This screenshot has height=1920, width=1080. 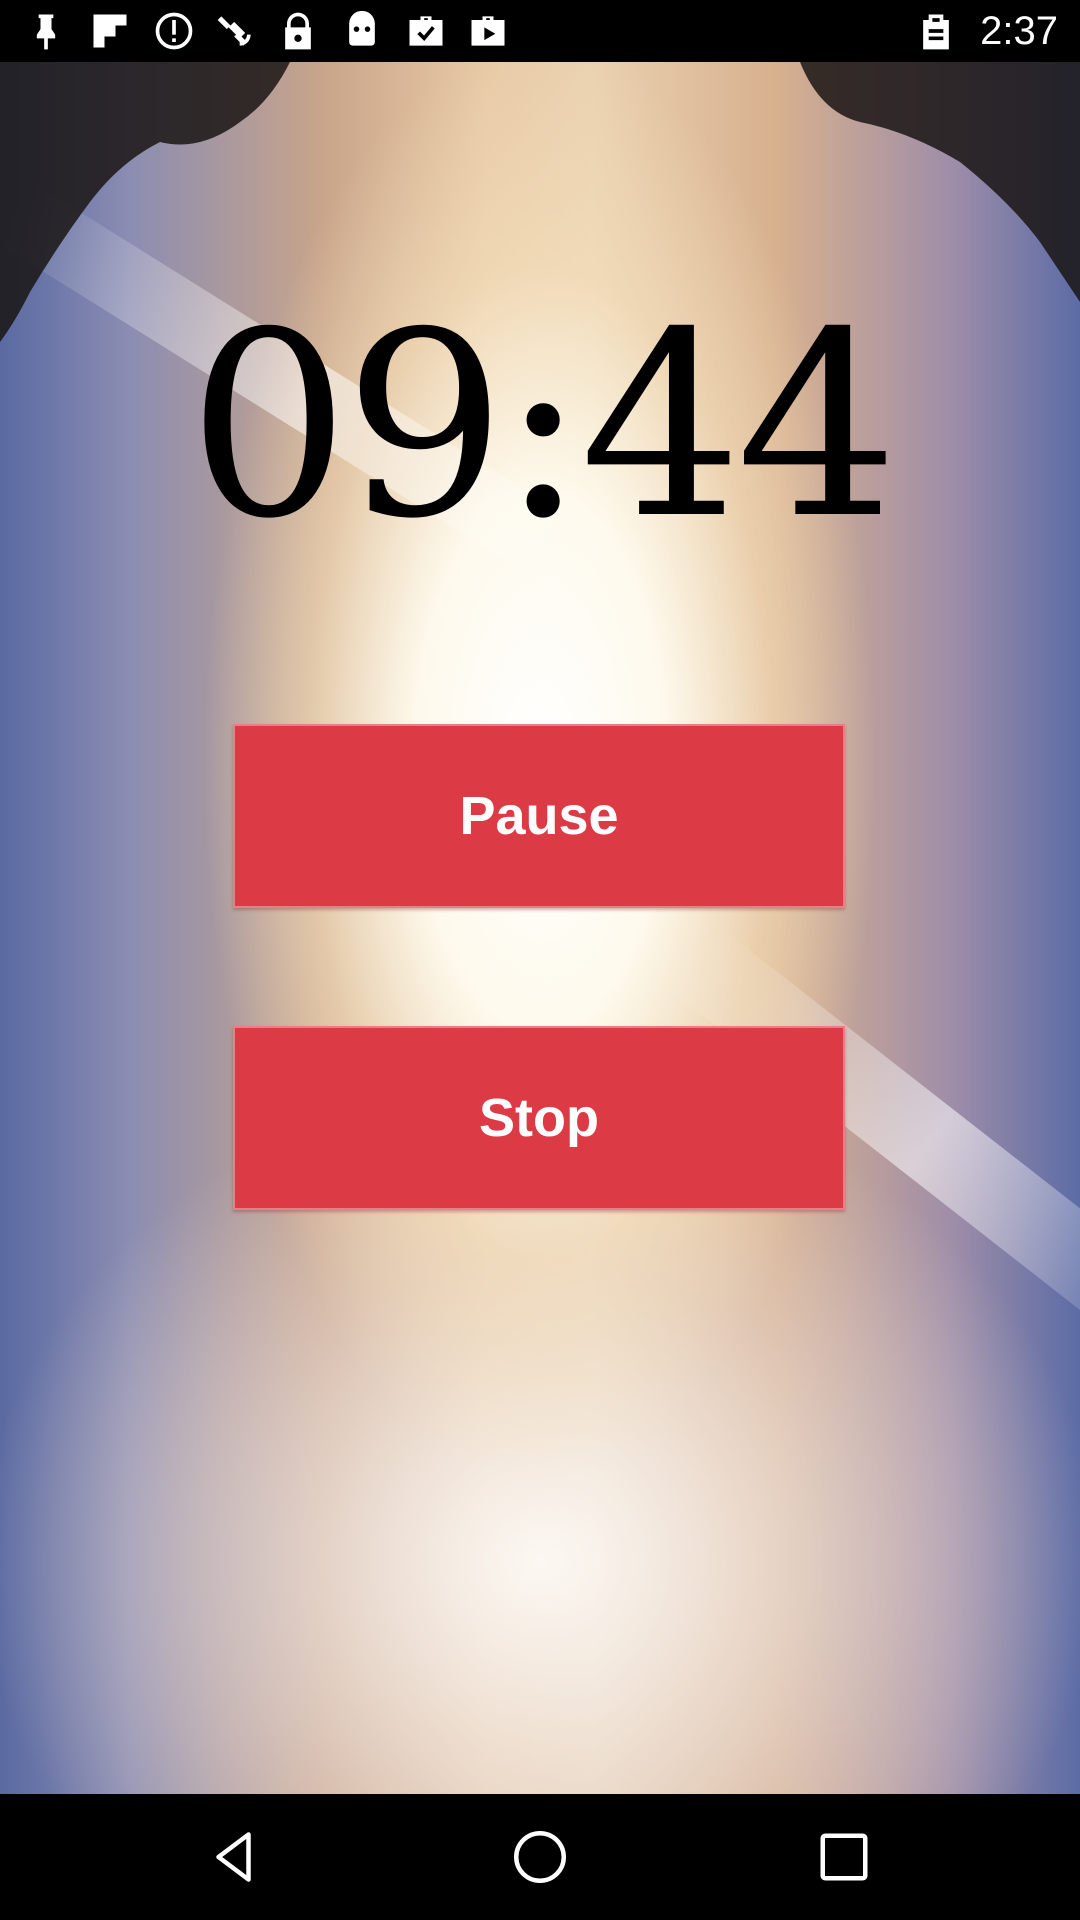 I want to click on recent-apps-icon, so click(x=844, y=1857).